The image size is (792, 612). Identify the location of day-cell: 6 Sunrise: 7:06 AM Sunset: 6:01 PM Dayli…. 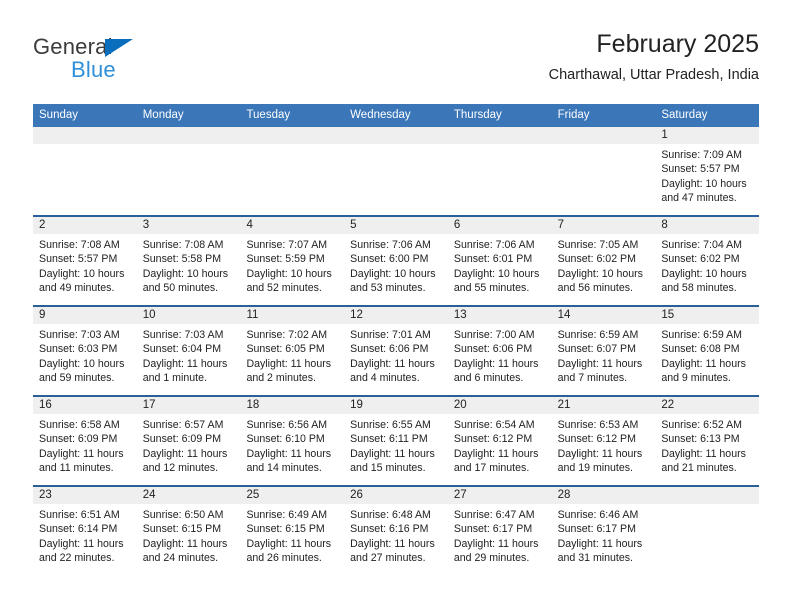
(499, 261).